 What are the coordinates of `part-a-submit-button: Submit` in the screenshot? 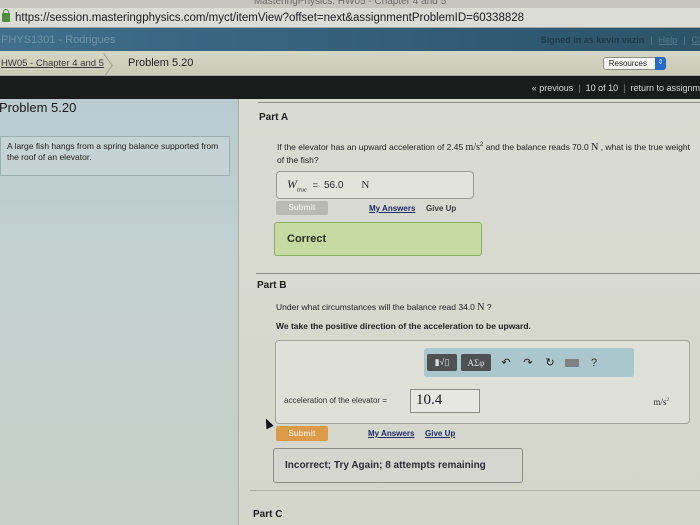 It's located at (302, 208).